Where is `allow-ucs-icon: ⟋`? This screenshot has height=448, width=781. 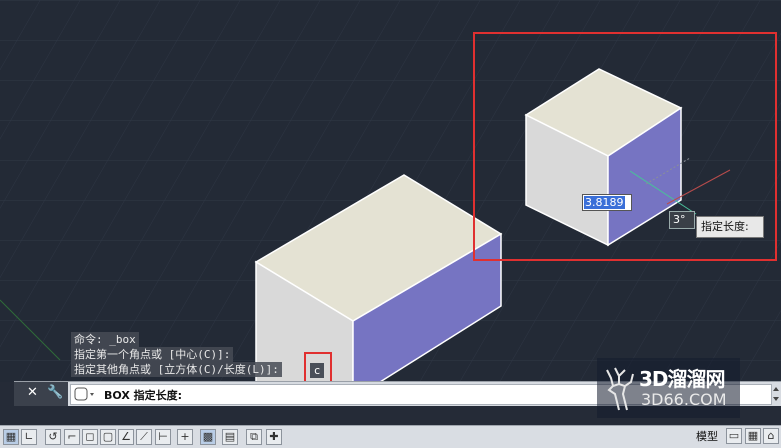
allow-ucs-icon: ⟋ is located at coordinates (144, 437).